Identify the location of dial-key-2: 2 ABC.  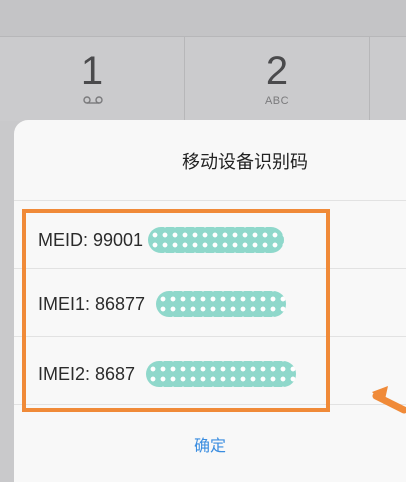
(277, 79).